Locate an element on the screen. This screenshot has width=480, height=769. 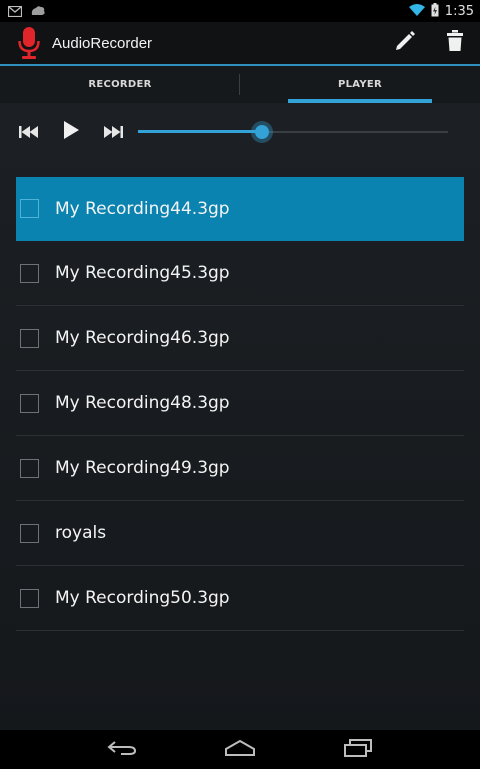
seek-bar is located at coordinates (293, 132).